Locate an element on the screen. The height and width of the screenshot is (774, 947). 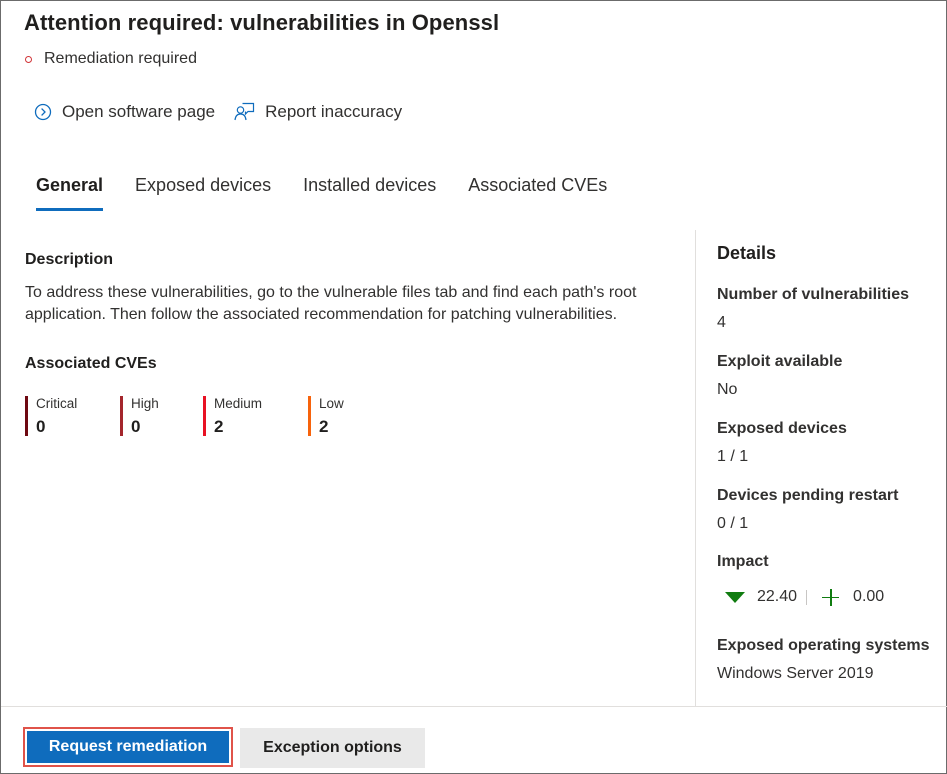
status-text: Remediation required is located at coordinates (120, 58).